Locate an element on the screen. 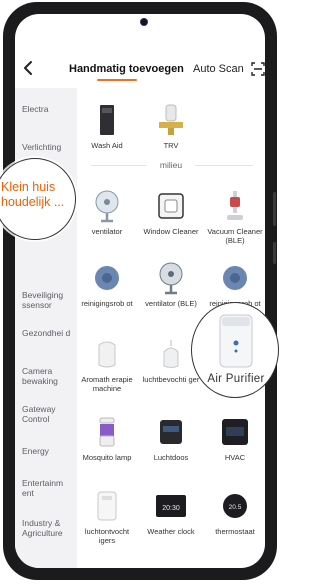  sidebar-item-electra: Electra is located at coordinates (48, 109).